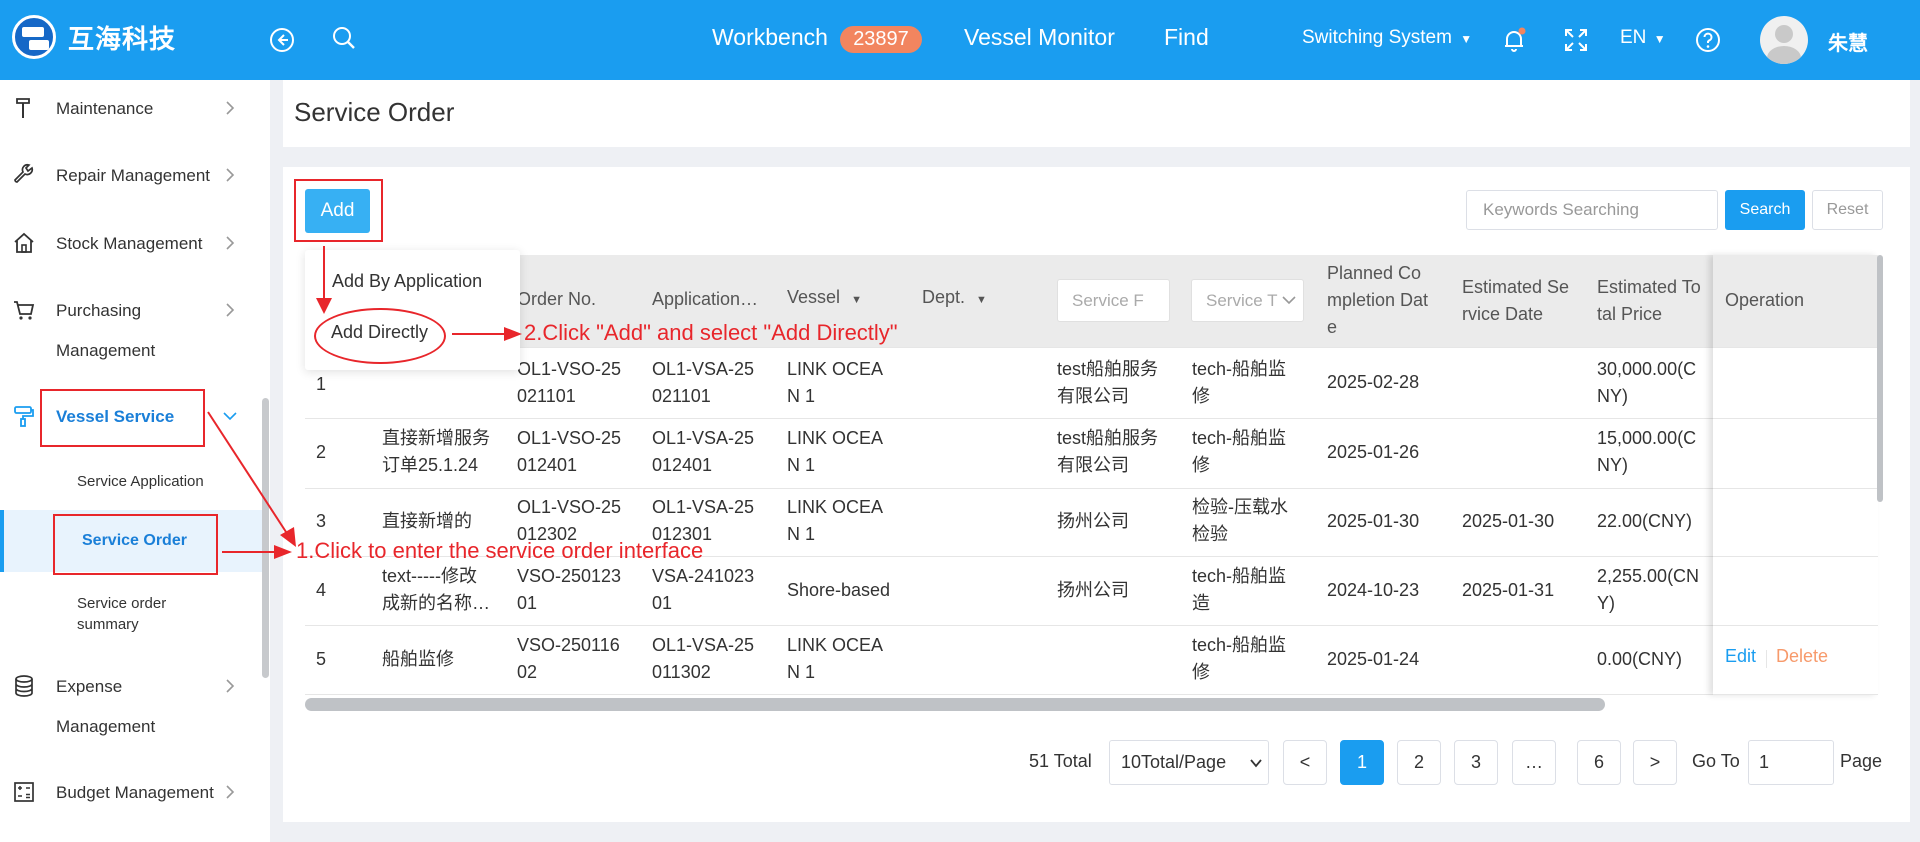 The image size is (1920, 842). What do you see at coordinates (546, 396) in the screenshot?
I see `cell-order-no: 021101` at bounding box center [546, 396].